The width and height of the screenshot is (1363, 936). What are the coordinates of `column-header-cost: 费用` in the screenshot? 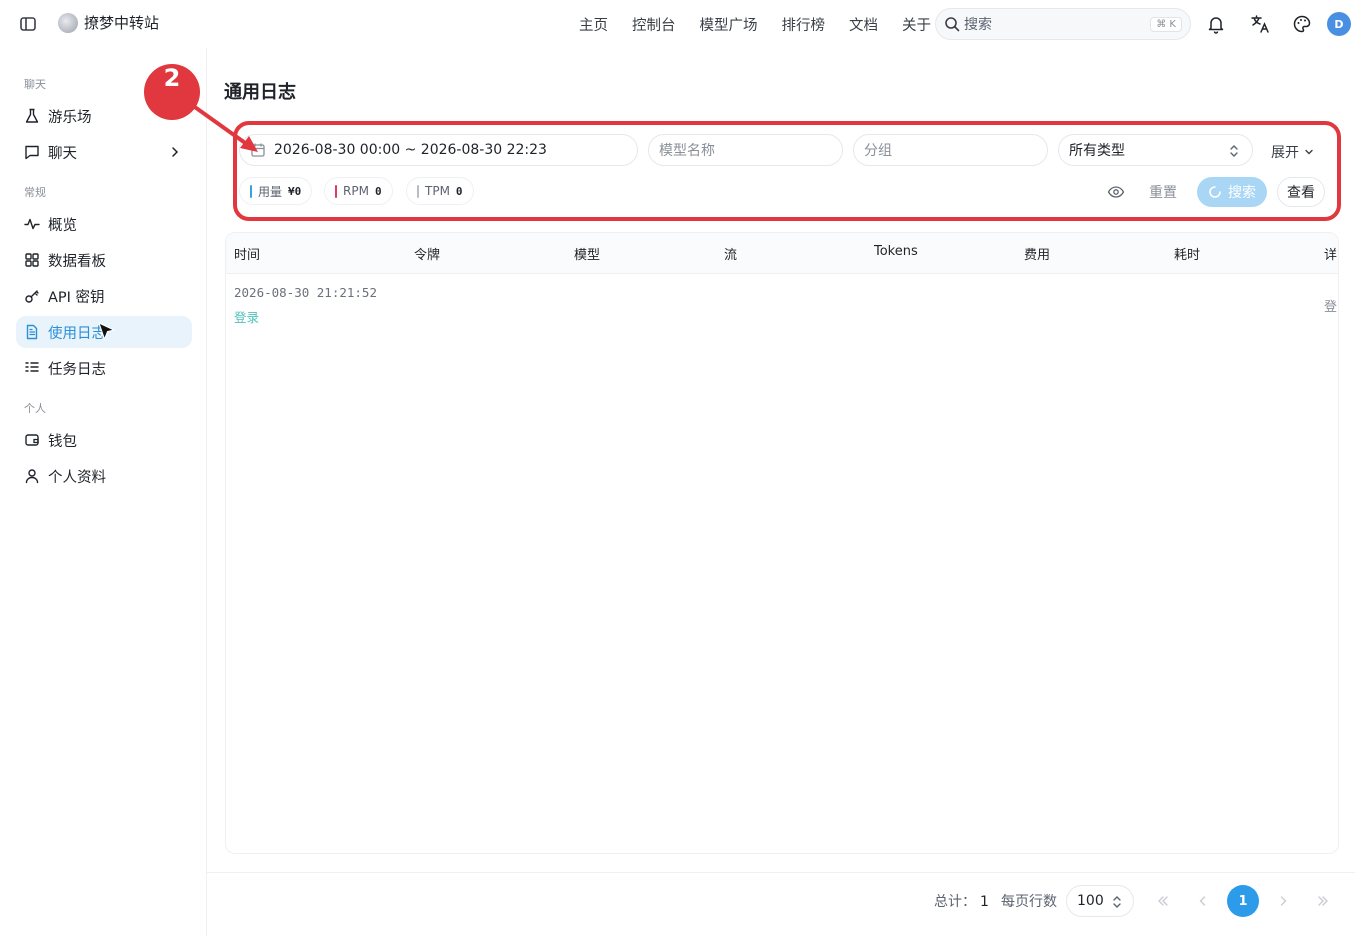 It's located at (1037, 253).